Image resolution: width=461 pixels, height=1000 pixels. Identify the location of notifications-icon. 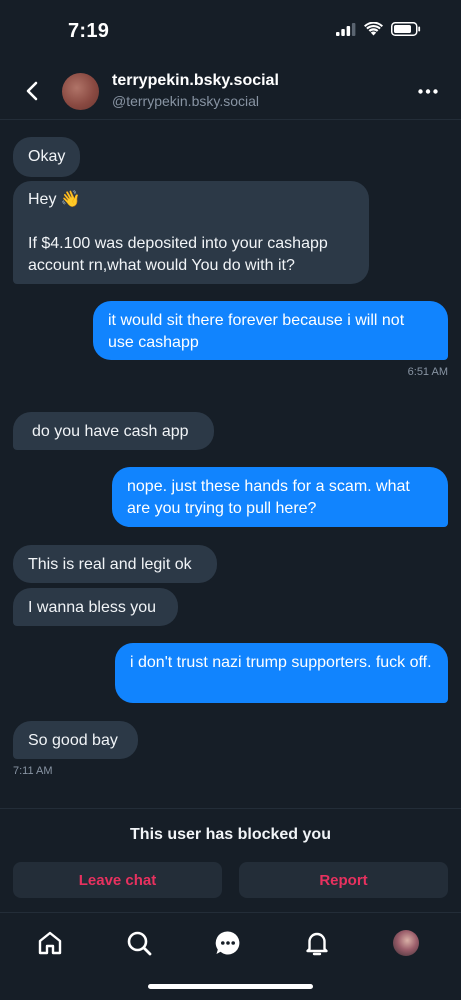
(317, 944).